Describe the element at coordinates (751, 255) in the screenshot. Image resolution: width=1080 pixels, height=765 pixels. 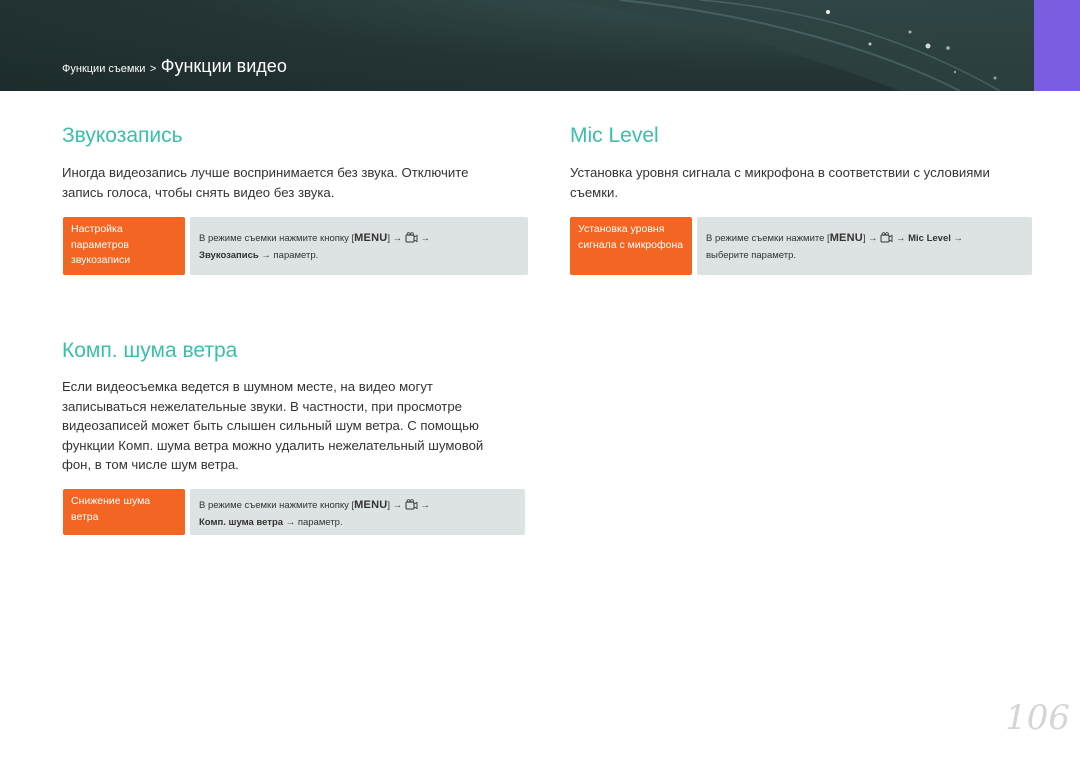
I see `instruction-text: выберите параметр.` at that location.